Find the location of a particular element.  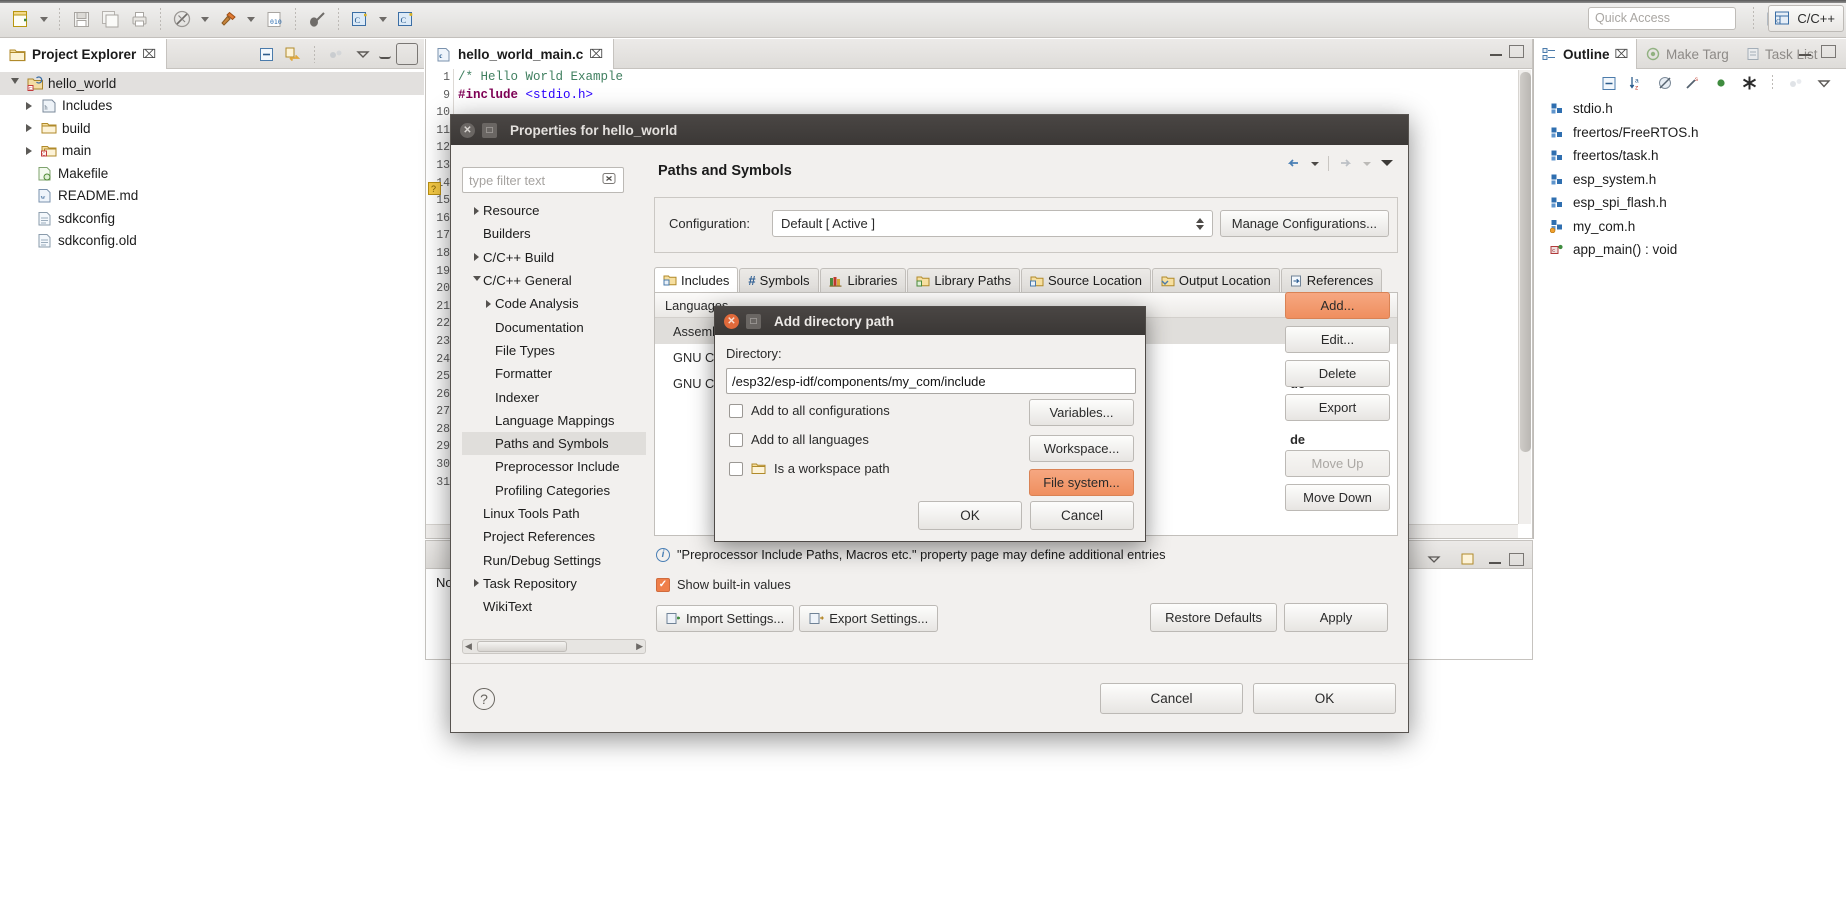

outline-item: esp_system.h is located at coordinates (1690, 180).